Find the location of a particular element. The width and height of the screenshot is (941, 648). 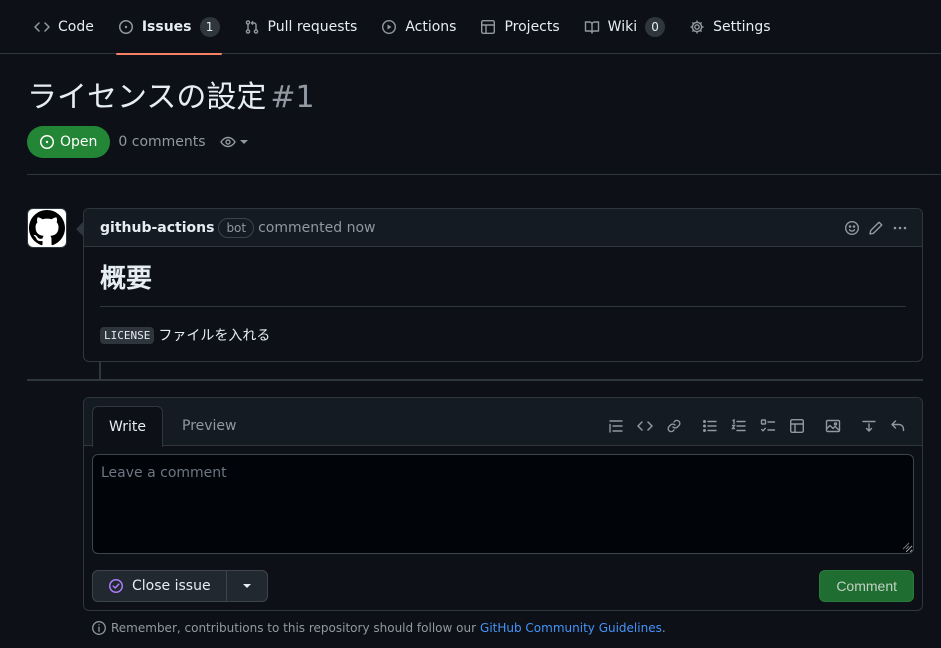

tab-settings-label: Settings is located at coordinates (742, 26).